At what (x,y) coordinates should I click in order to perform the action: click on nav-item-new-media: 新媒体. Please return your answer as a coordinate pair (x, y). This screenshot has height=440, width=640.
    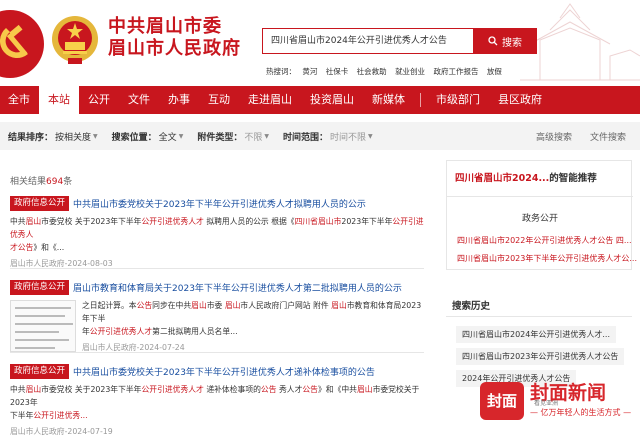
    Looking at the image, I should click on (388, 100).